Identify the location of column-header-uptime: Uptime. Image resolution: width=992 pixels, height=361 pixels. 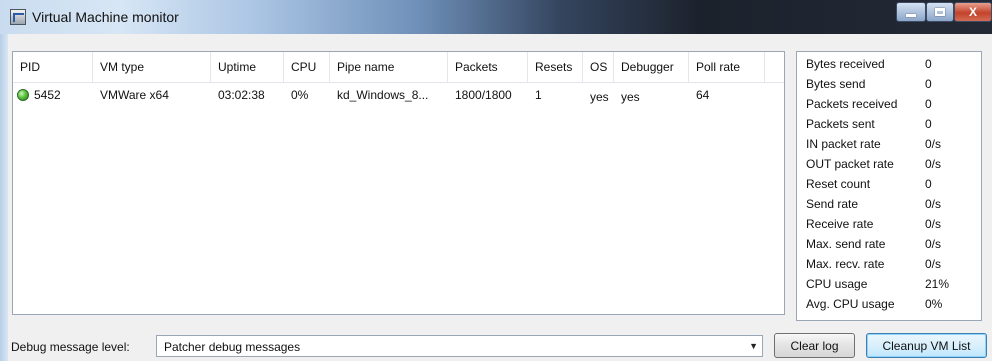
(247, 67).